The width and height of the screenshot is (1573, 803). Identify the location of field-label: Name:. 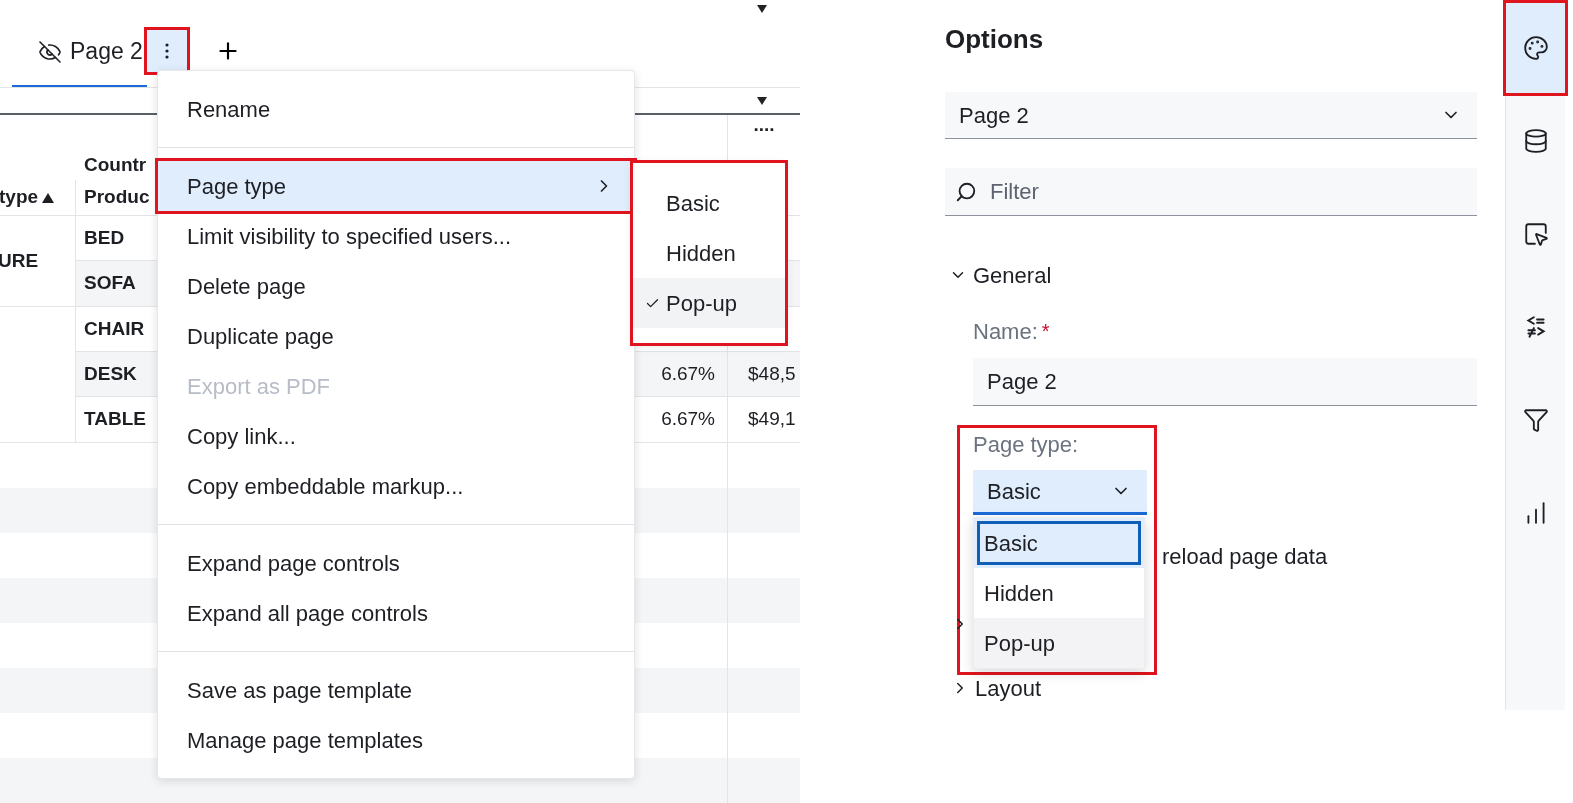
(1005, 331).